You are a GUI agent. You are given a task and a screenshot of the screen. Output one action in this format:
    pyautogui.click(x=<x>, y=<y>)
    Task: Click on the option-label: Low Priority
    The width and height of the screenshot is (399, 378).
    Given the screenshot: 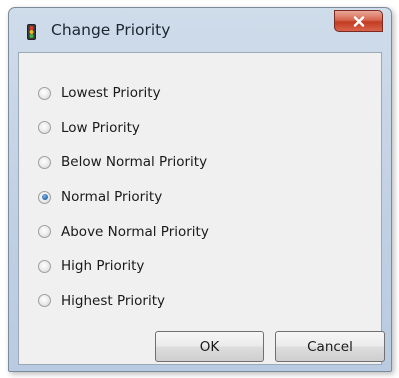 What is the action you would take?
    pyautogui.click(x=100, y=127)
    